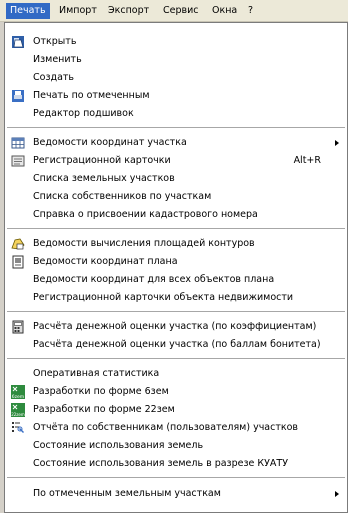 The image size is (348, 513). Describe the element at coordinates (28, 11) in the screenshot. I see `menu-print: Печать` at that location.